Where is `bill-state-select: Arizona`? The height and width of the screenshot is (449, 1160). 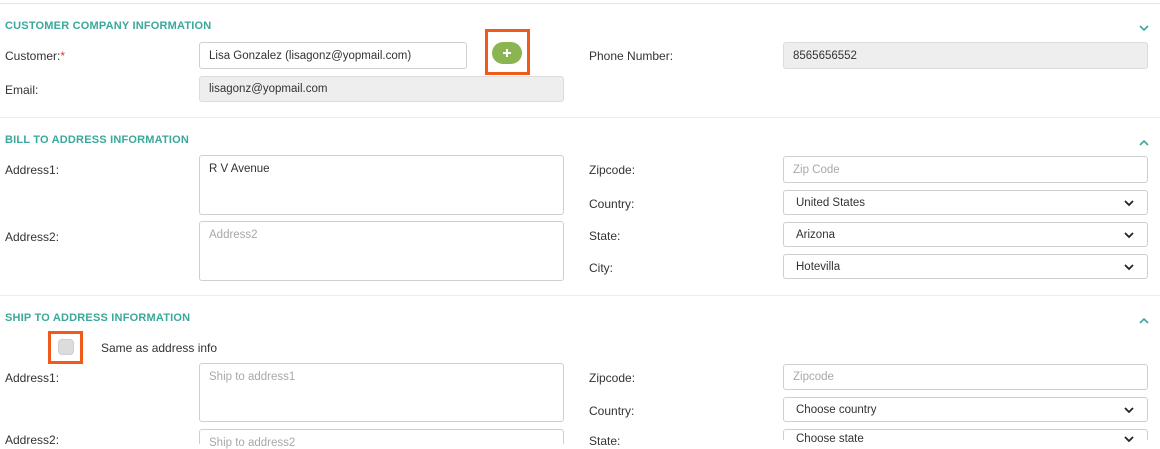 bill-state-select: Arizona is located at coordinates (965, 234).